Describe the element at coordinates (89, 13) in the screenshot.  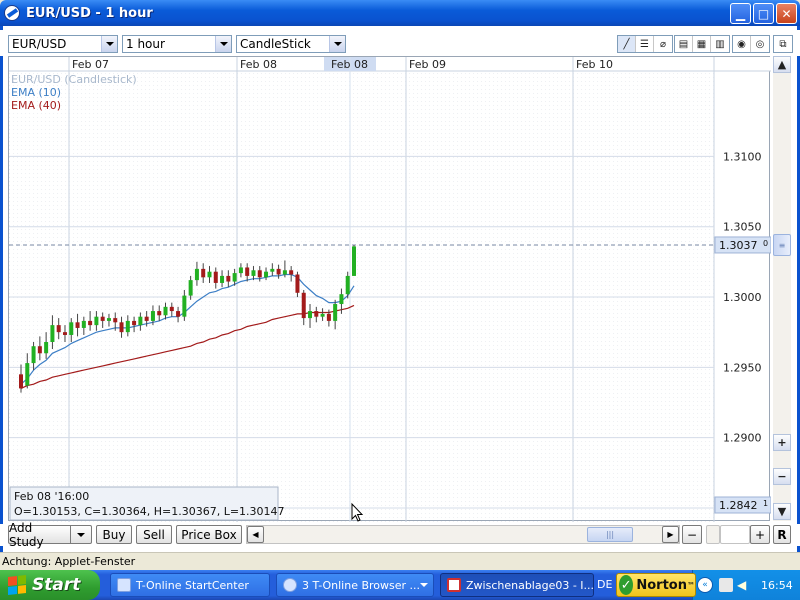
I see `window-title: EUR/USD - 1 hour` at that location.